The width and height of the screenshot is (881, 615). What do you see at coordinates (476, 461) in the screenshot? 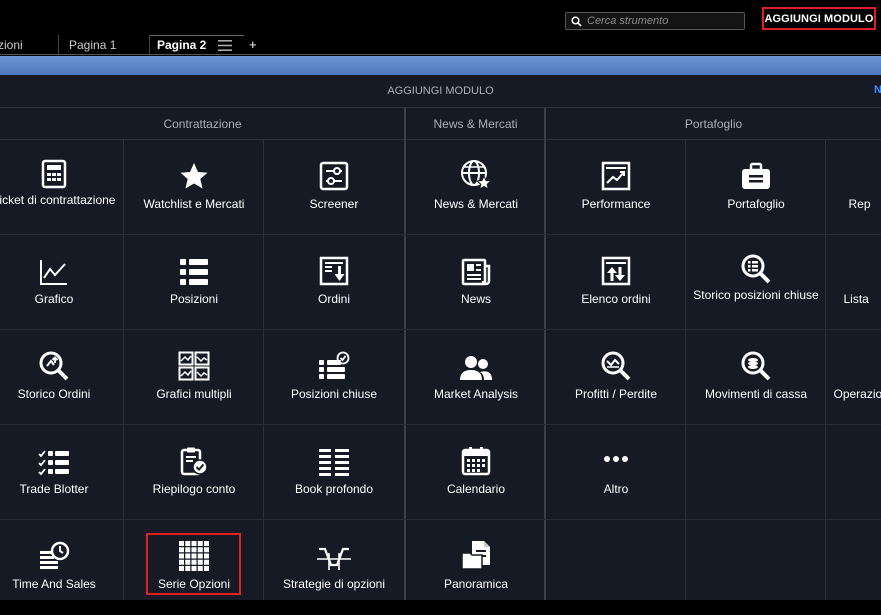
I see `calendar-icon` at bounding box center [476, 461].